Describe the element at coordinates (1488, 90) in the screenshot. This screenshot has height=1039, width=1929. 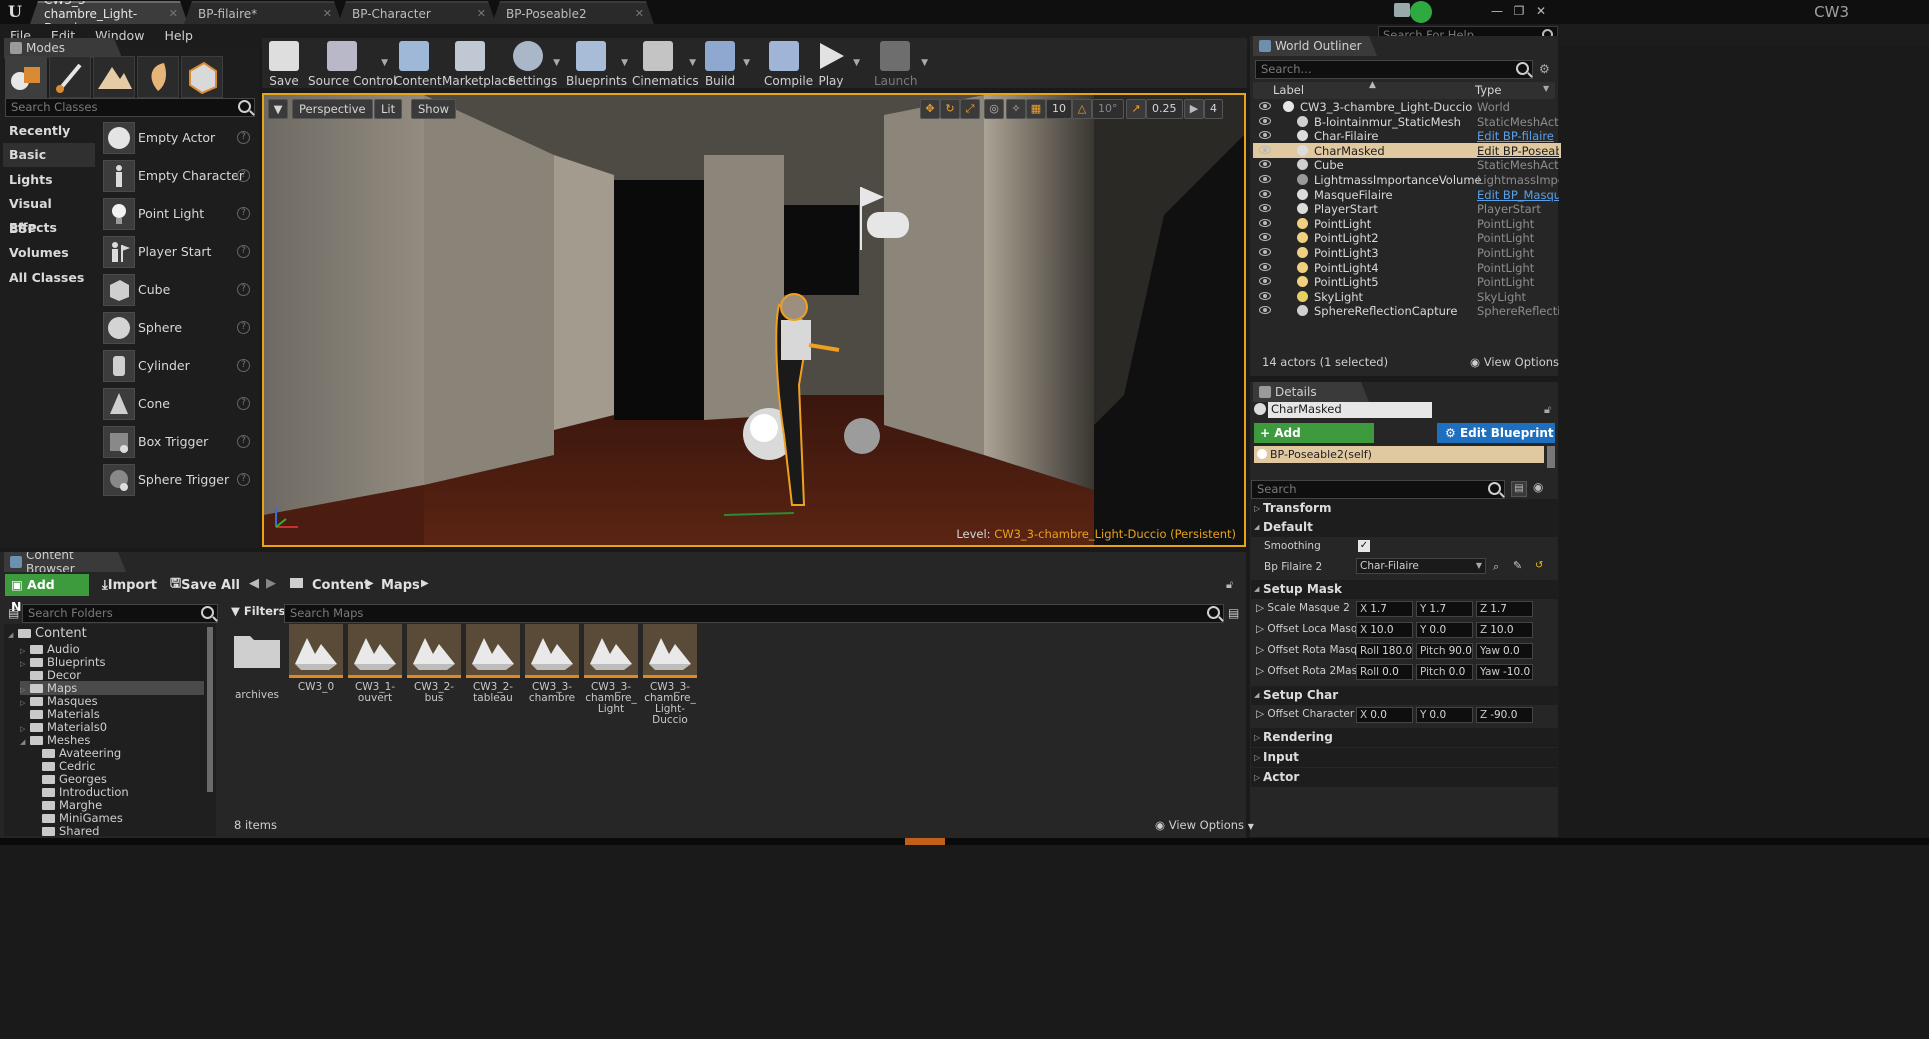
I see `column-type: Type` at that location.